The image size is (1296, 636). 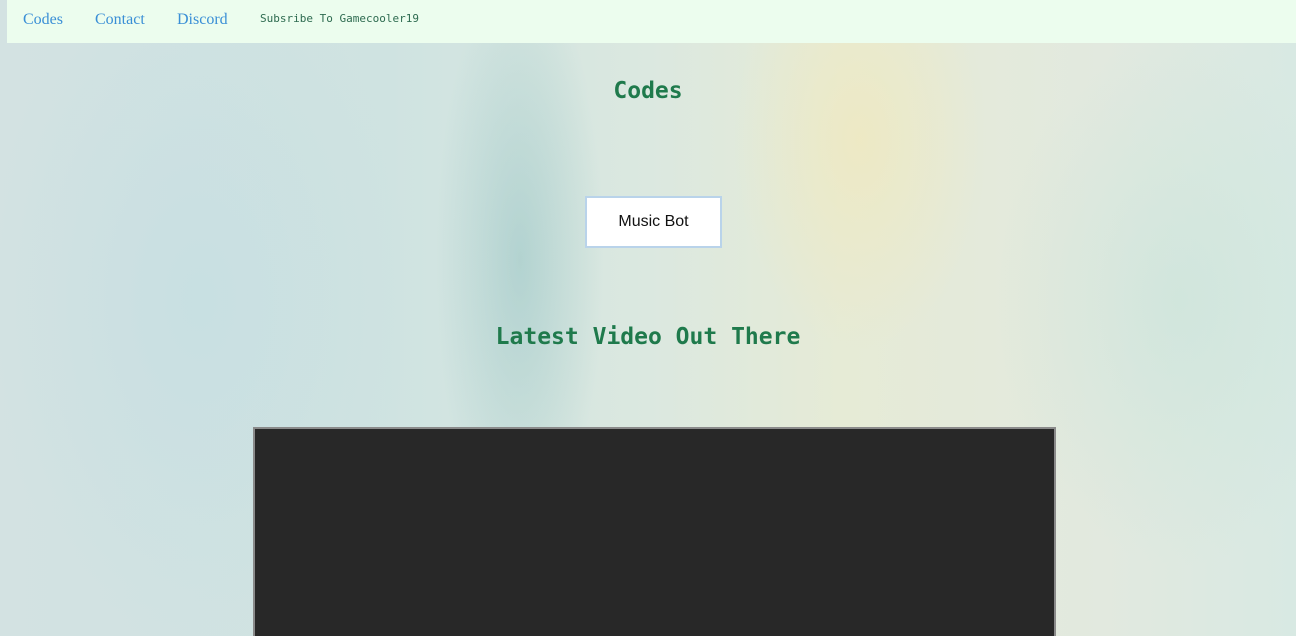 I want to click on subscribe-text: Subsribe To Gamecooler19, so click(x=339, y=18).